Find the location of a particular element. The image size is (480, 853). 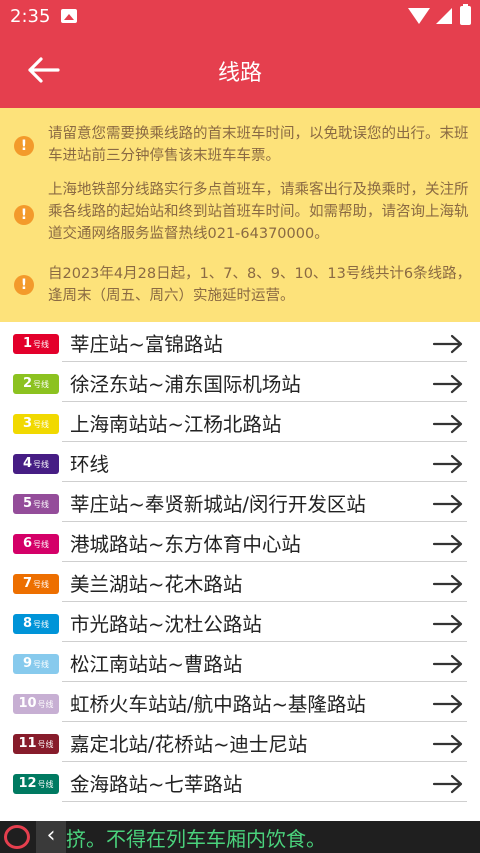

line-badge: 12 号线 is located at coordinates (36, 784).